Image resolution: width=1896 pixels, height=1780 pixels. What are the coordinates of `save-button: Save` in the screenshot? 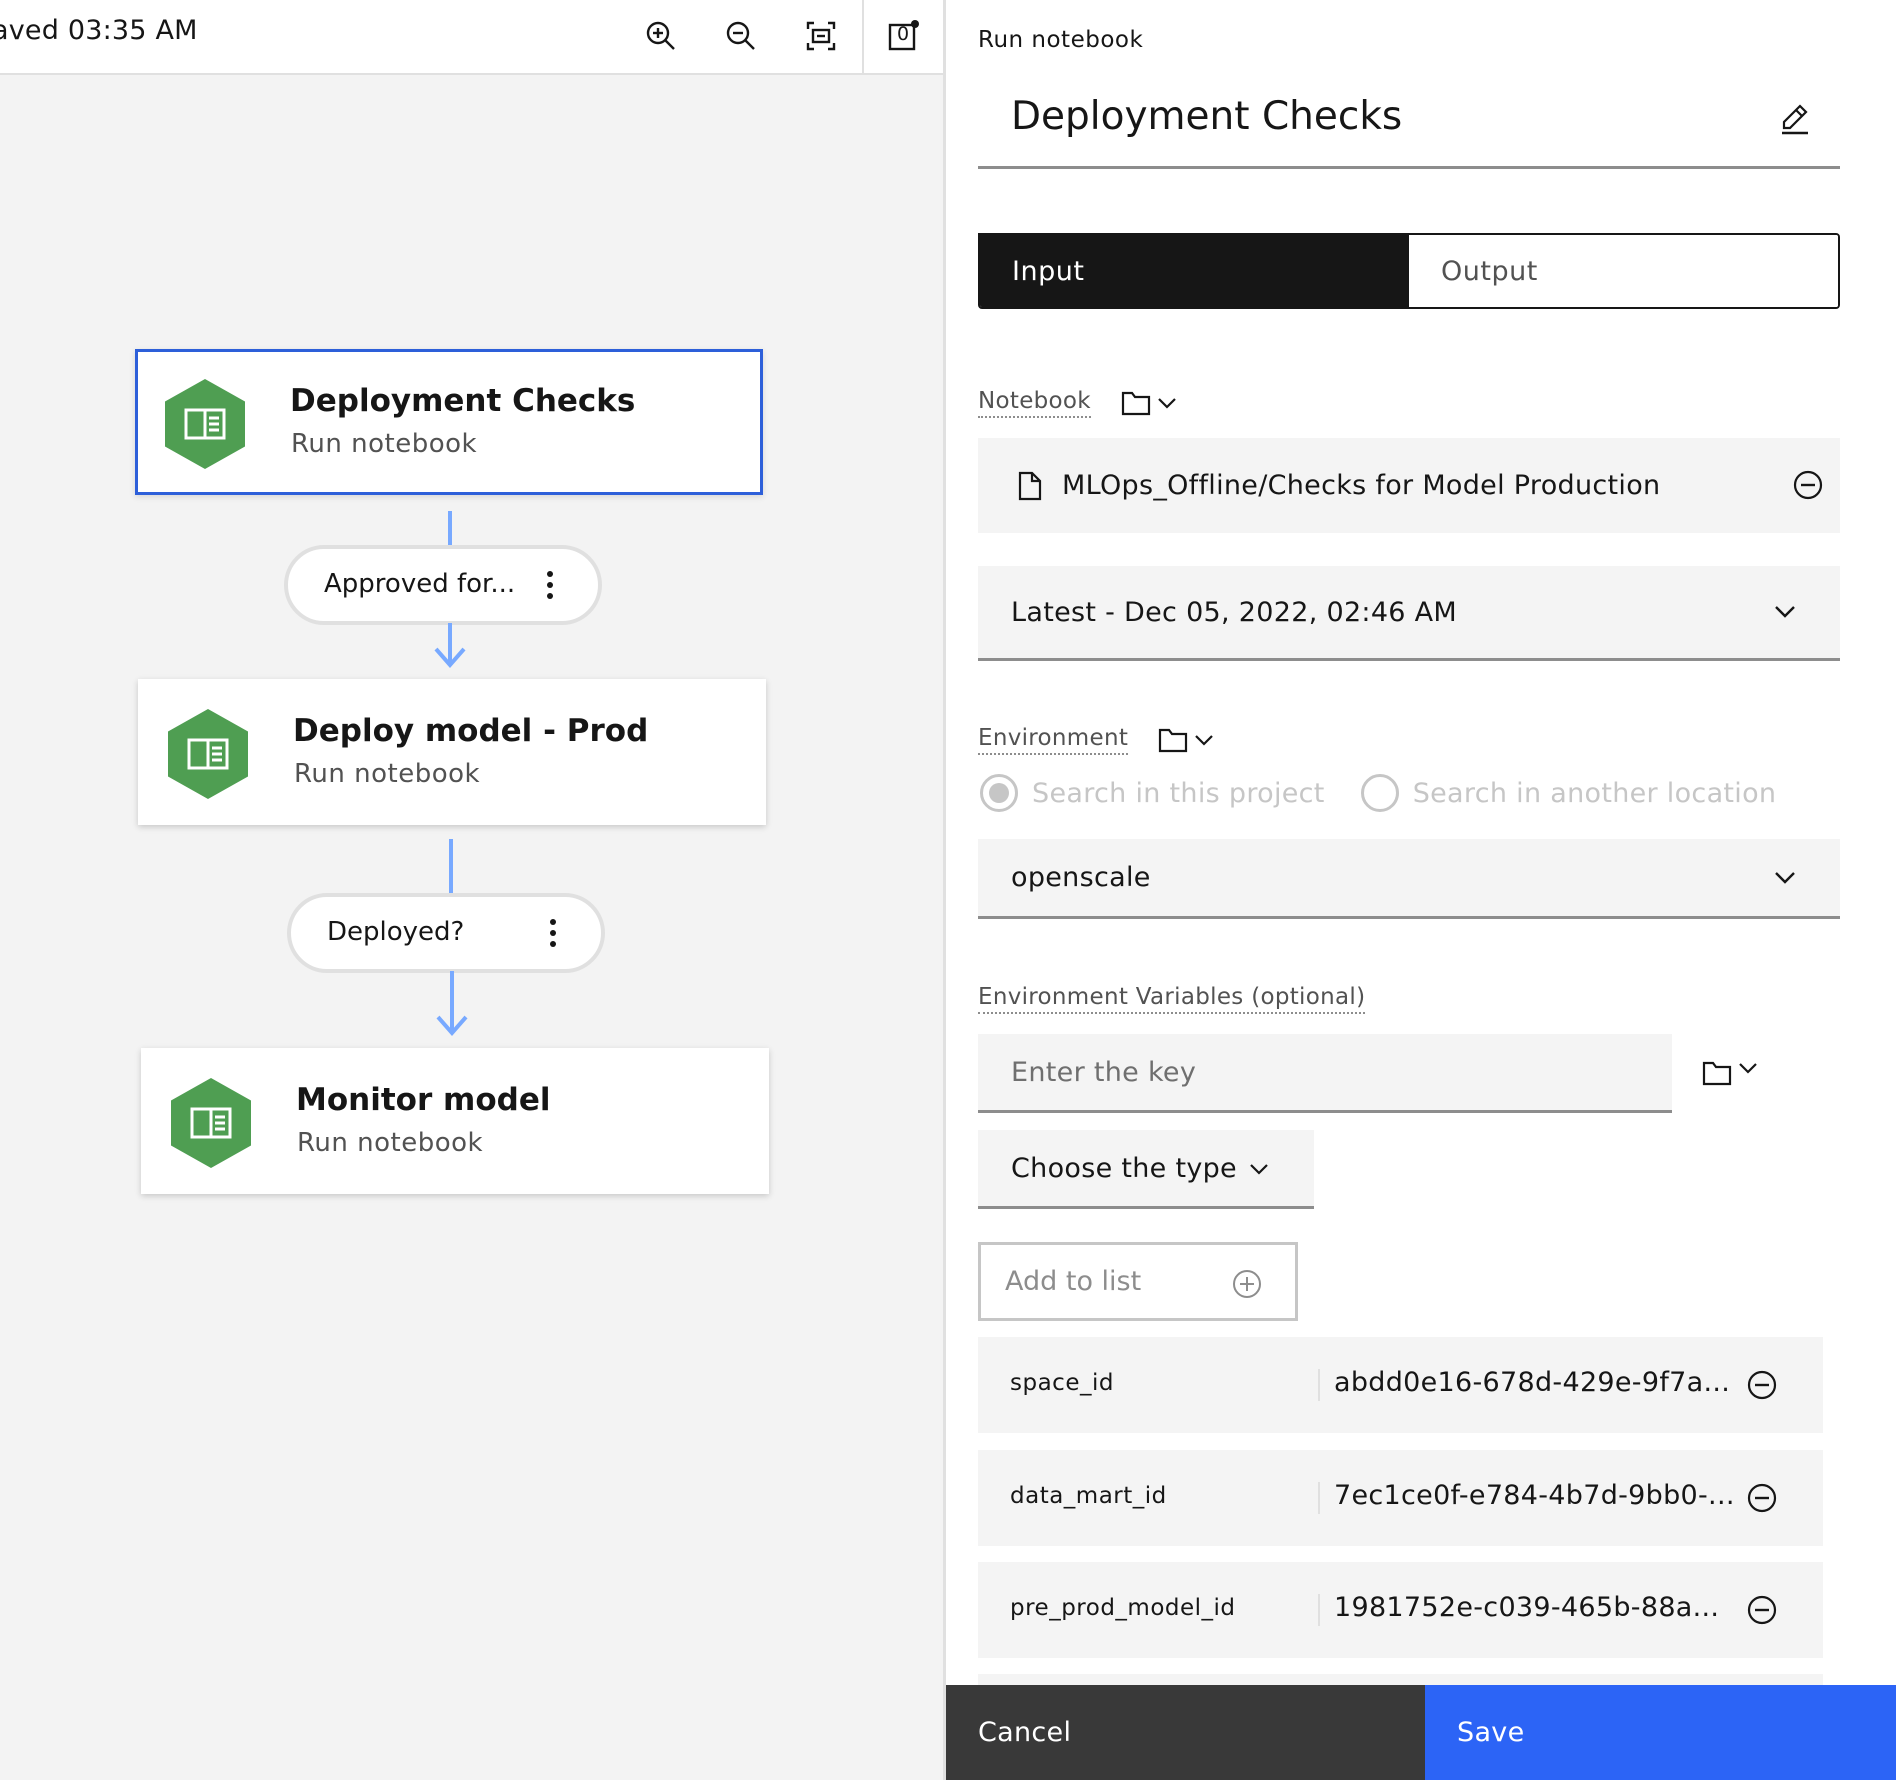 It's located at (1660, 1732).